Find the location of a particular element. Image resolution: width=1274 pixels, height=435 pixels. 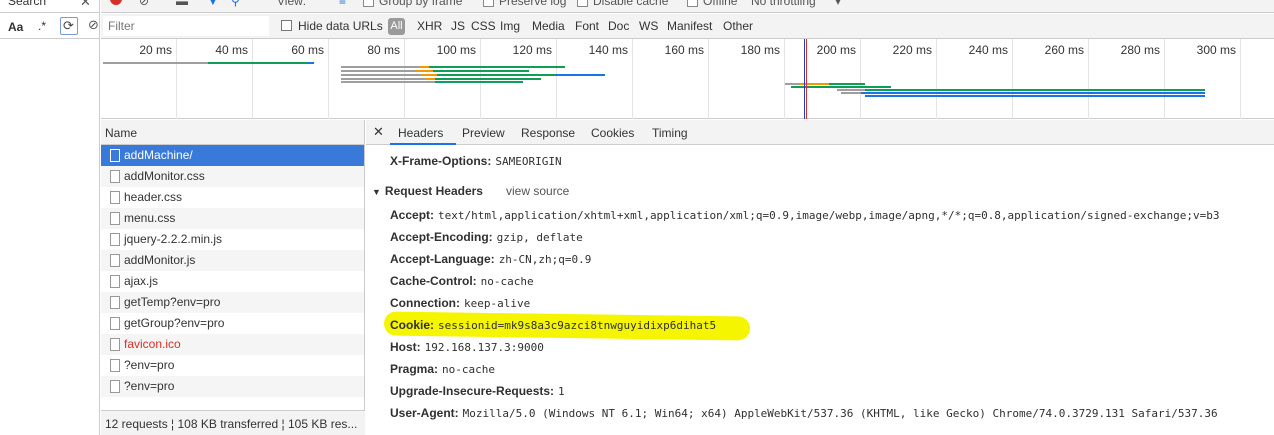

offline-toggle: Offline is located at coordinates (712, 4).